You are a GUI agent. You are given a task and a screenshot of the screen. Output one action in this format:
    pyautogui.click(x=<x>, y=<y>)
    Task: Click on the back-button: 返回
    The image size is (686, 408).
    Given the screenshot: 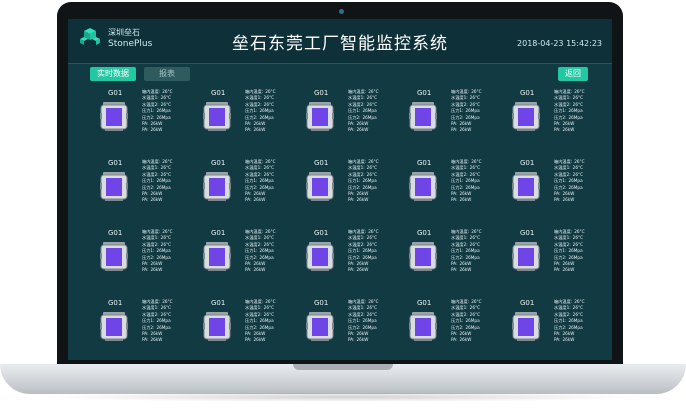 What is the action you would take?
    pyautogui.click(x=573, y=74)
    